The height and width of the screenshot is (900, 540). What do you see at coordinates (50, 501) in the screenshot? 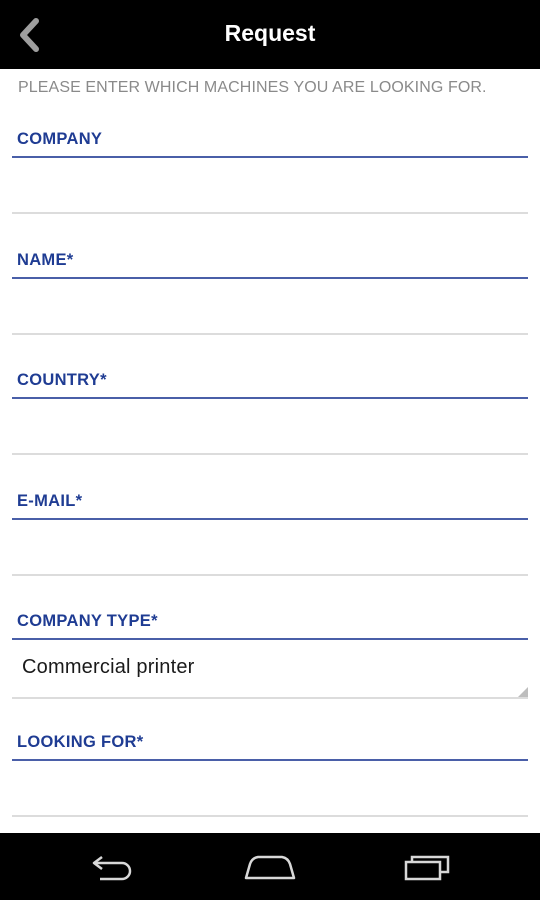
I see `email-label: E-MAIL*` at bounding box center [50, 501].